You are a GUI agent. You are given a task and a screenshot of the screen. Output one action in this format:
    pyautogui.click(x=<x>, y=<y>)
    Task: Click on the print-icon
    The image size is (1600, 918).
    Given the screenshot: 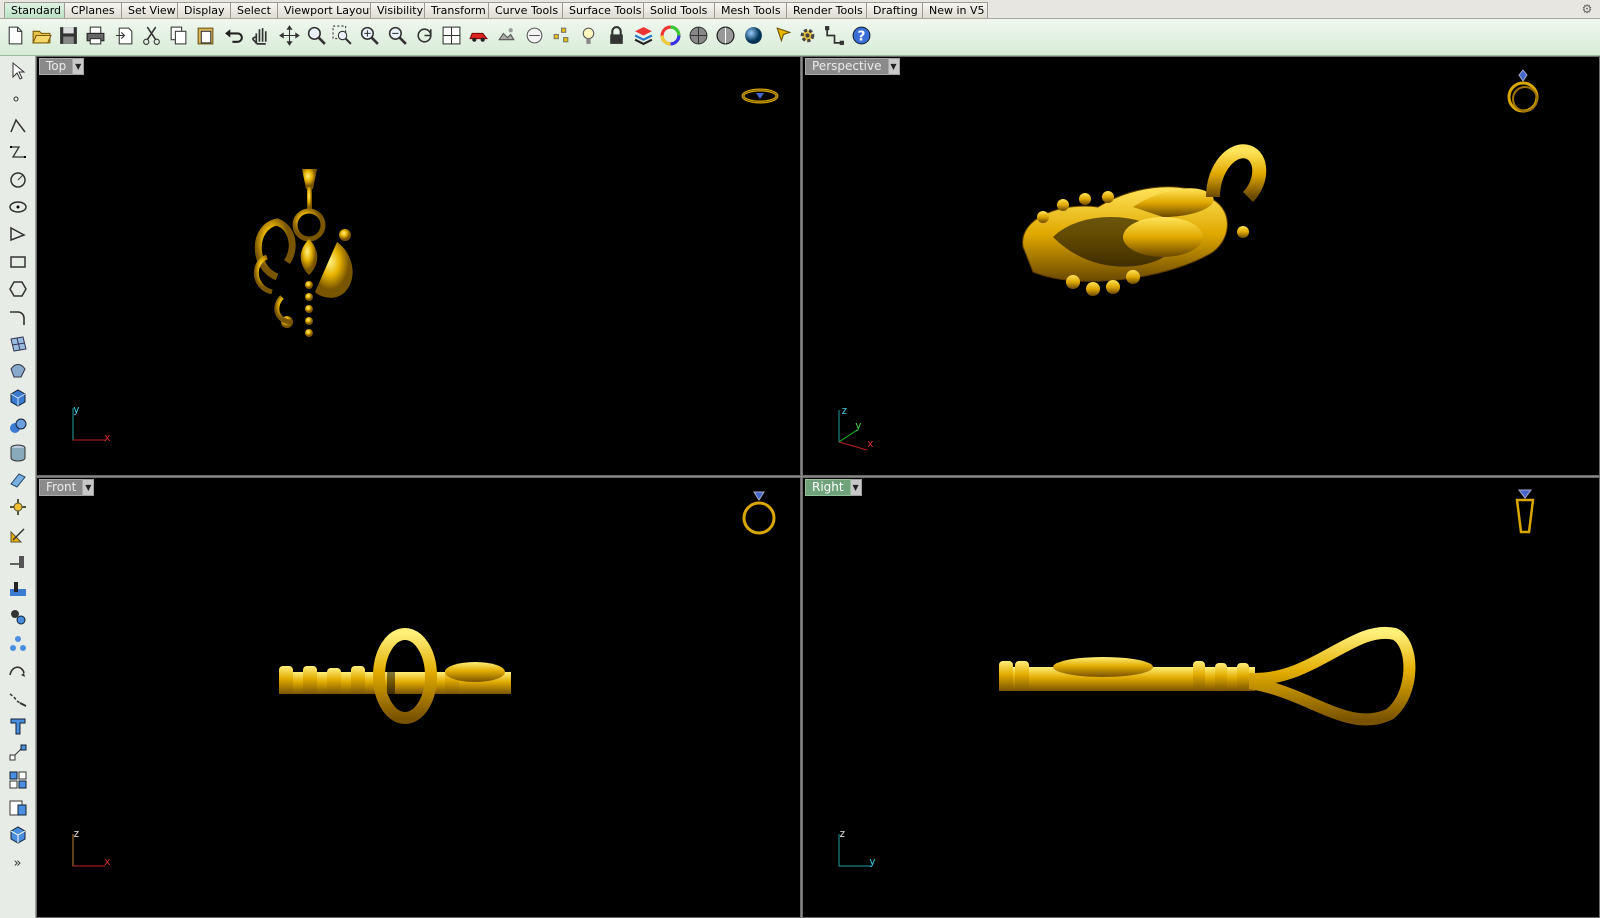 What is the action you would take?
    pyautogui.click(x=95, y=35)
    